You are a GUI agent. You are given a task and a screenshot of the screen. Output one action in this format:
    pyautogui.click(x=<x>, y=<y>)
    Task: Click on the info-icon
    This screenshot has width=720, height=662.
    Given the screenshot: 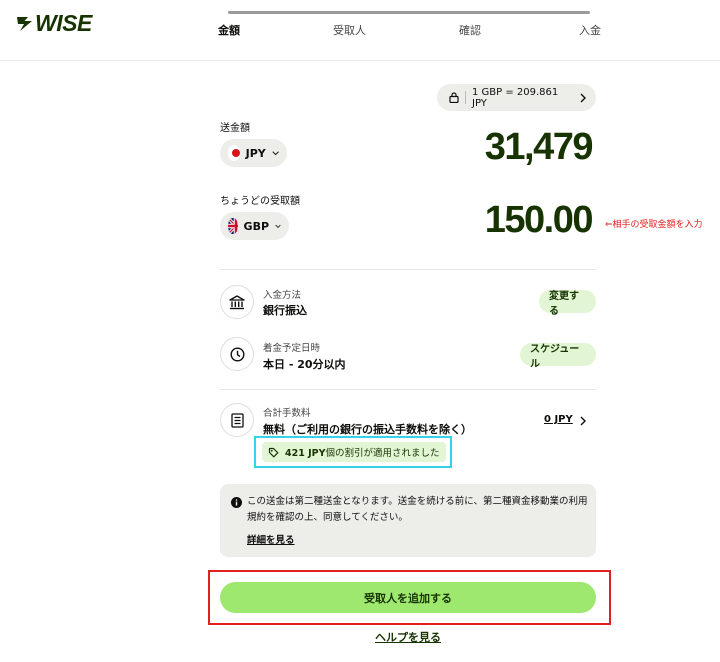 What is the action you would take?
    pyautogui.click(x=236, y=502)
    